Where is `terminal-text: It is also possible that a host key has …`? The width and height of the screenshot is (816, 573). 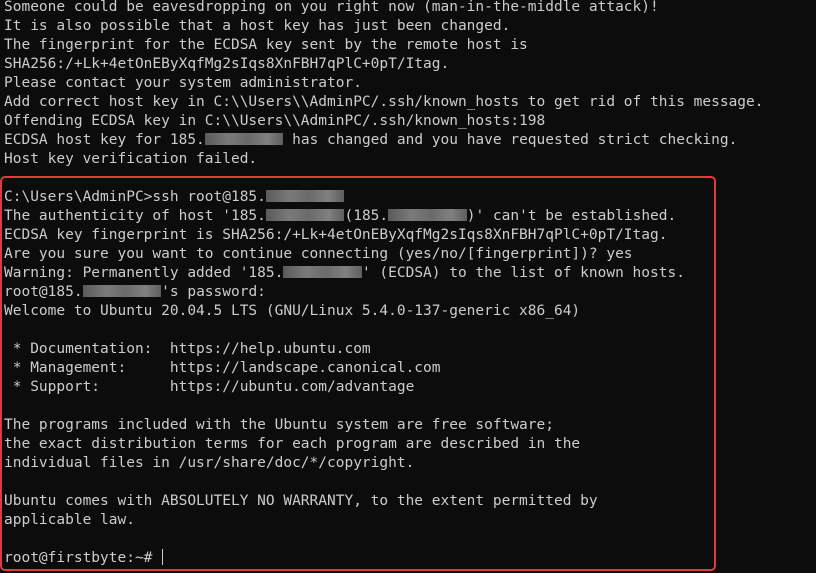 terminal-text: It is also possible that a host key has … is located at coordinates (257, 26).